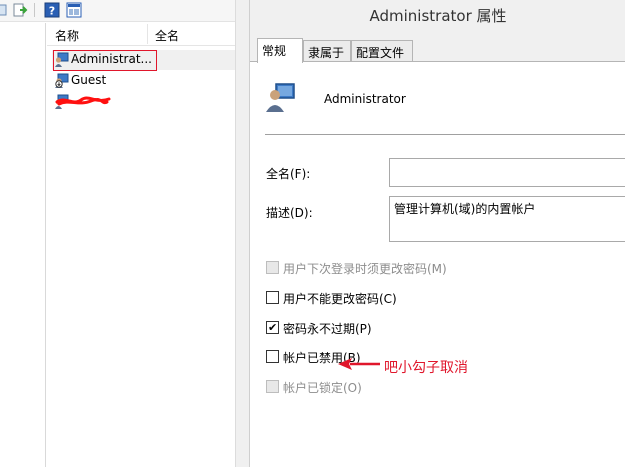  What do you see at coordinates (445, 134) in the screenshot?
I see `separator-line` at bounding box center [445, 134].